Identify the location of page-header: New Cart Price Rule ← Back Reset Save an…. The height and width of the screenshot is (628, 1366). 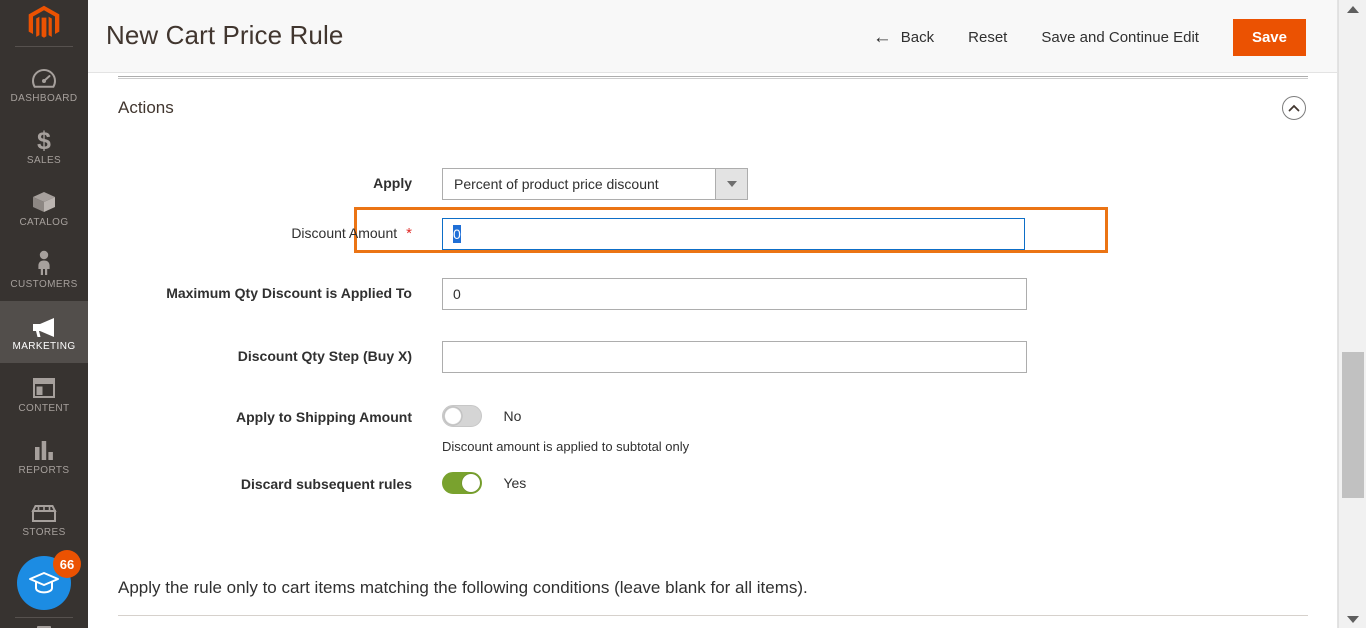
(713, 36).